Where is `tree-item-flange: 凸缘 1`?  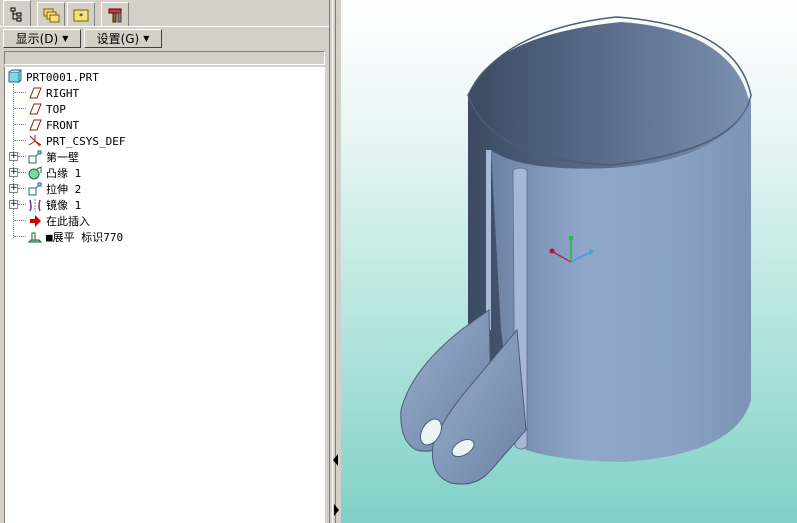
tree-item-flange: 凸缘 1 is located at coordinates (54, 173).